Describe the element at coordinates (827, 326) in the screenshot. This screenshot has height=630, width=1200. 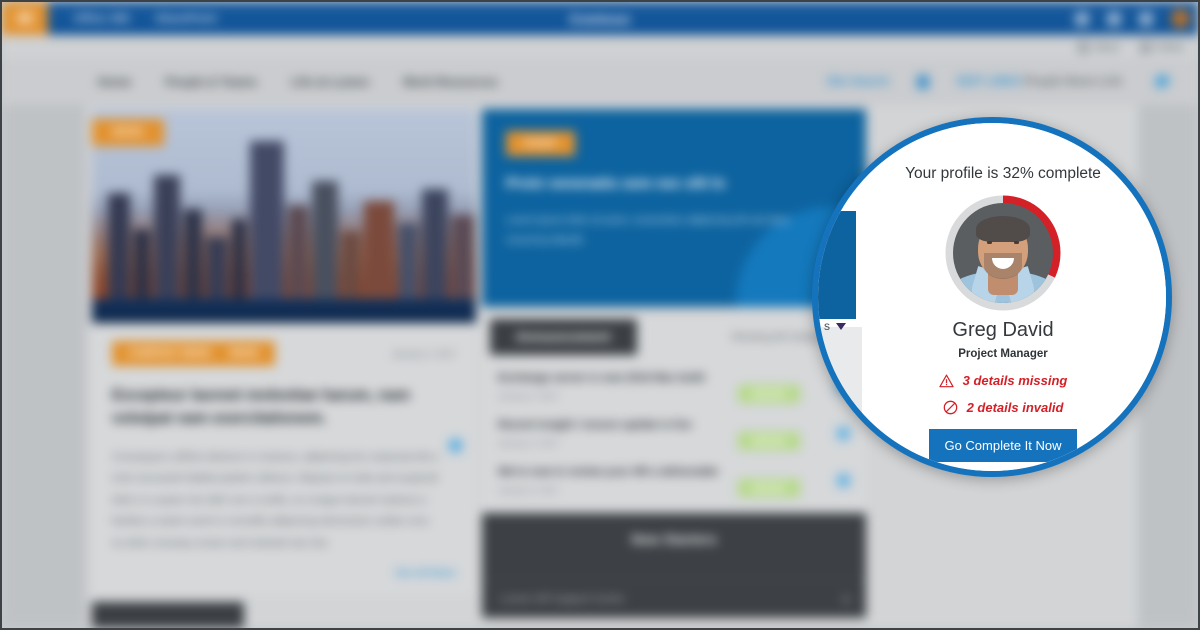
I see `lens-filter-tail: s` at that location.